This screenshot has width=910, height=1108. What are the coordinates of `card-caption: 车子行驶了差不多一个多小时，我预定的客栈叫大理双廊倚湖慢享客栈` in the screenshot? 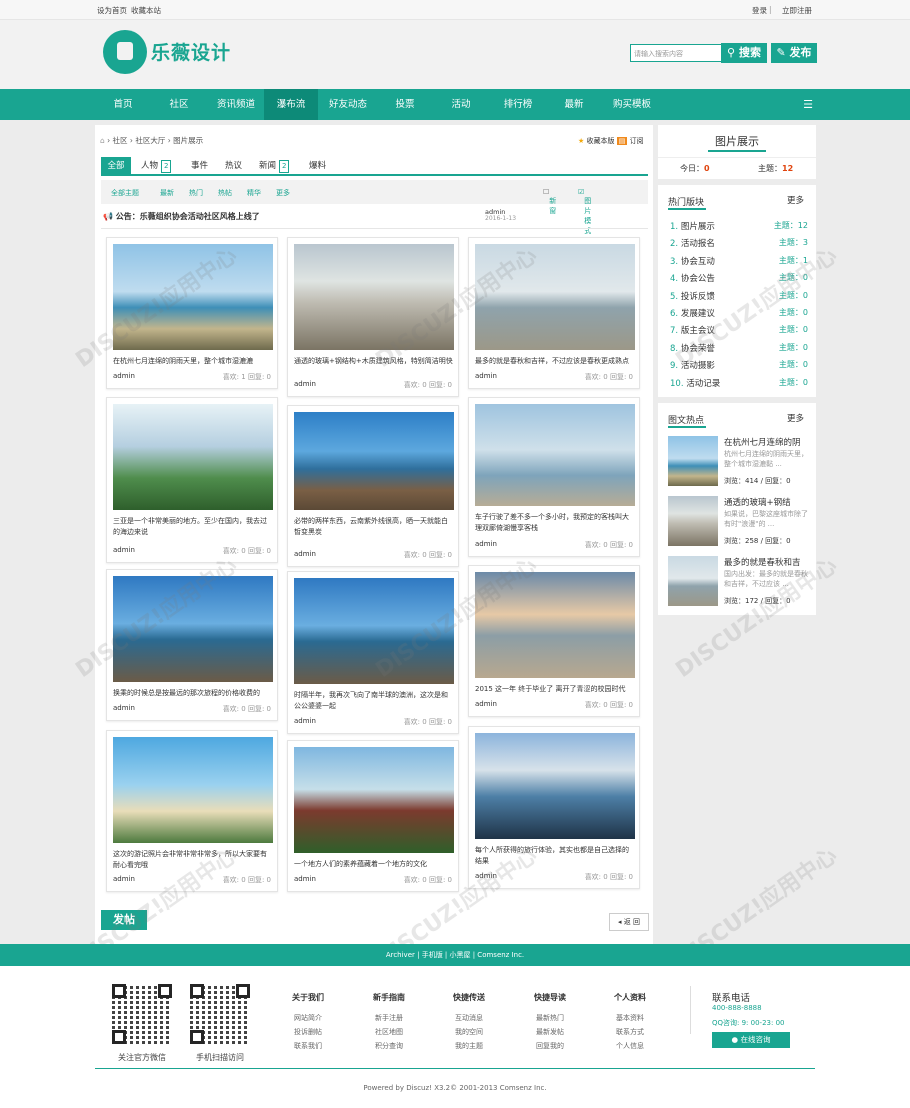 It's located at (555, 523).